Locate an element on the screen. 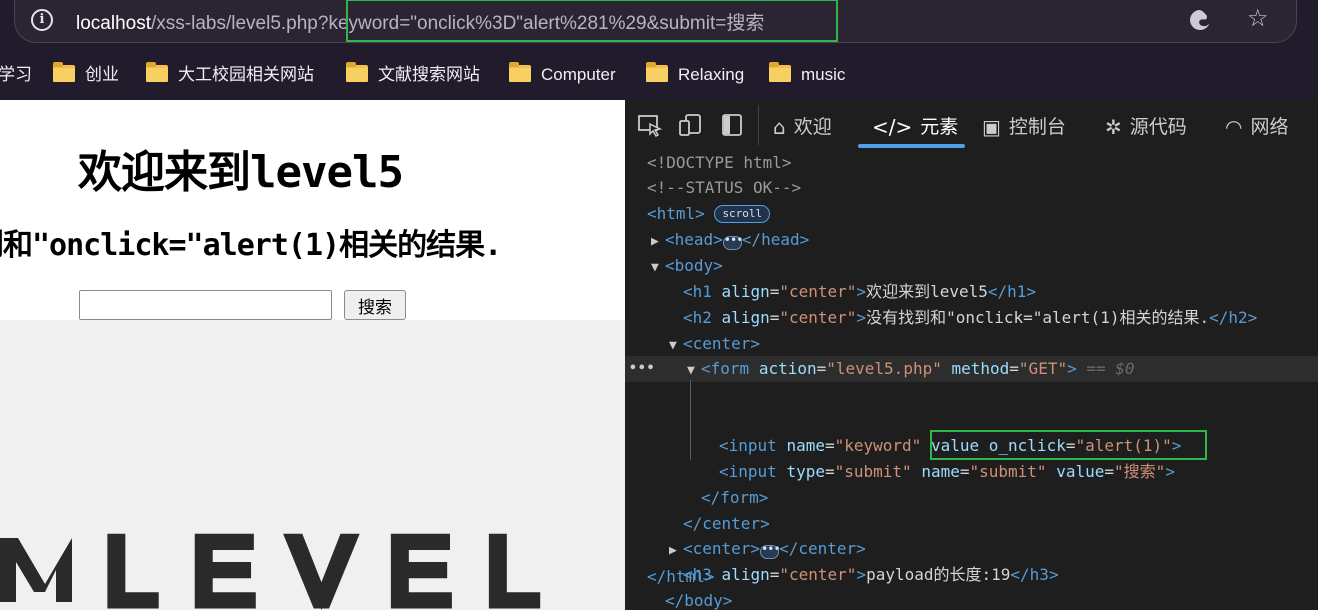 The height and width of the screenshot is (610, 1318). html-close-tag: </html> is located at coordinates (681, 576).